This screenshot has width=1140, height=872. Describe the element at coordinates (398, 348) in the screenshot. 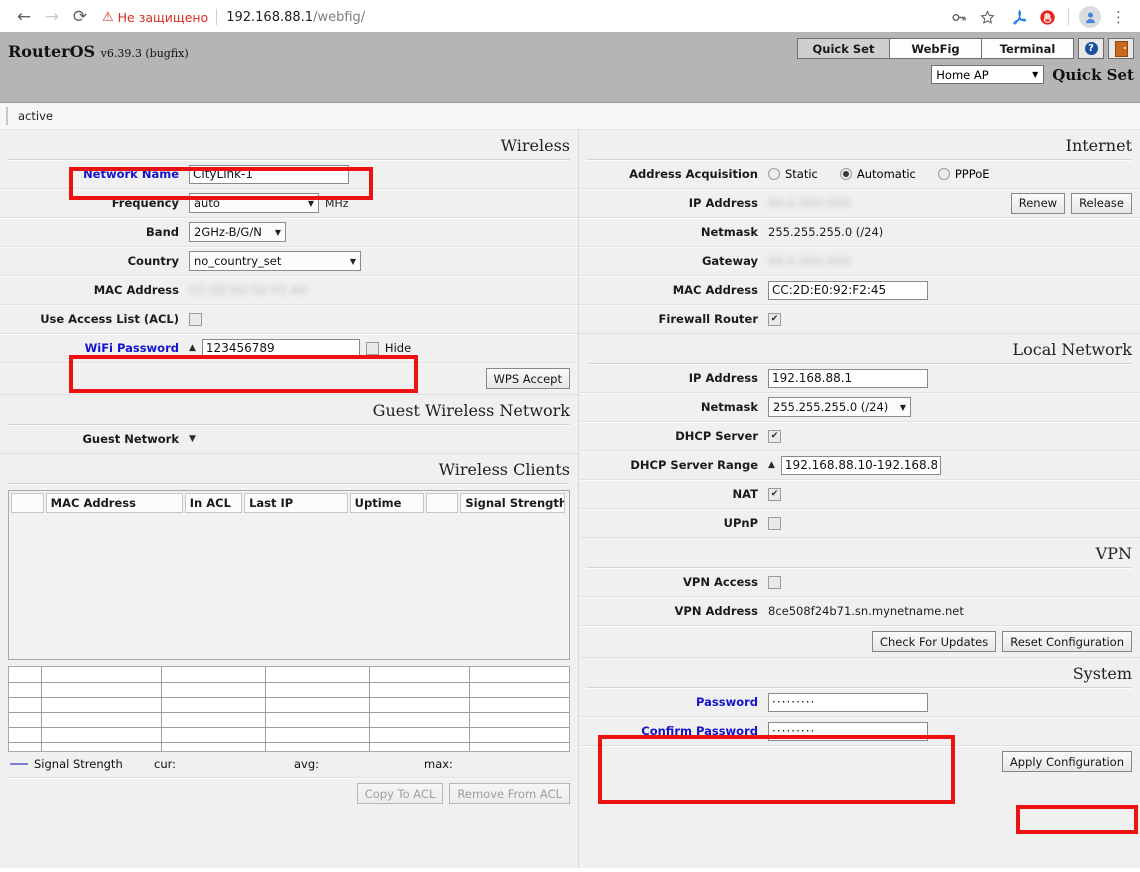

I see `label-hide-password: Hide` at that location.